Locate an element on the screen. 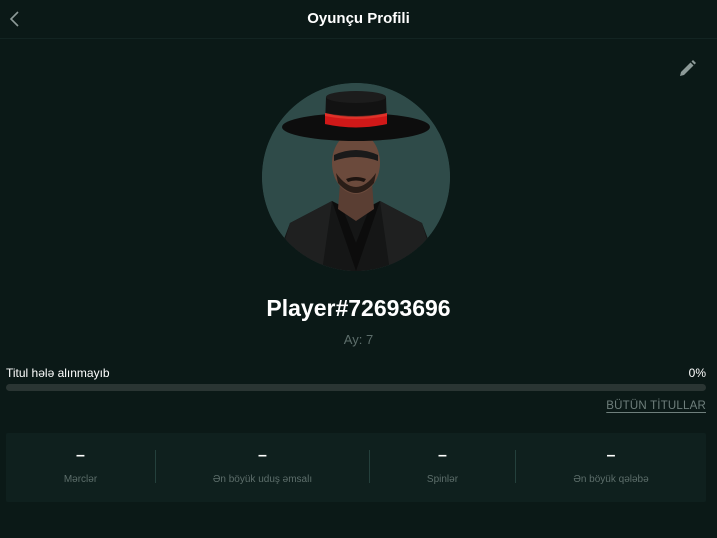  page-title: Oyunçu Profili is located at coordinates (358, 18).